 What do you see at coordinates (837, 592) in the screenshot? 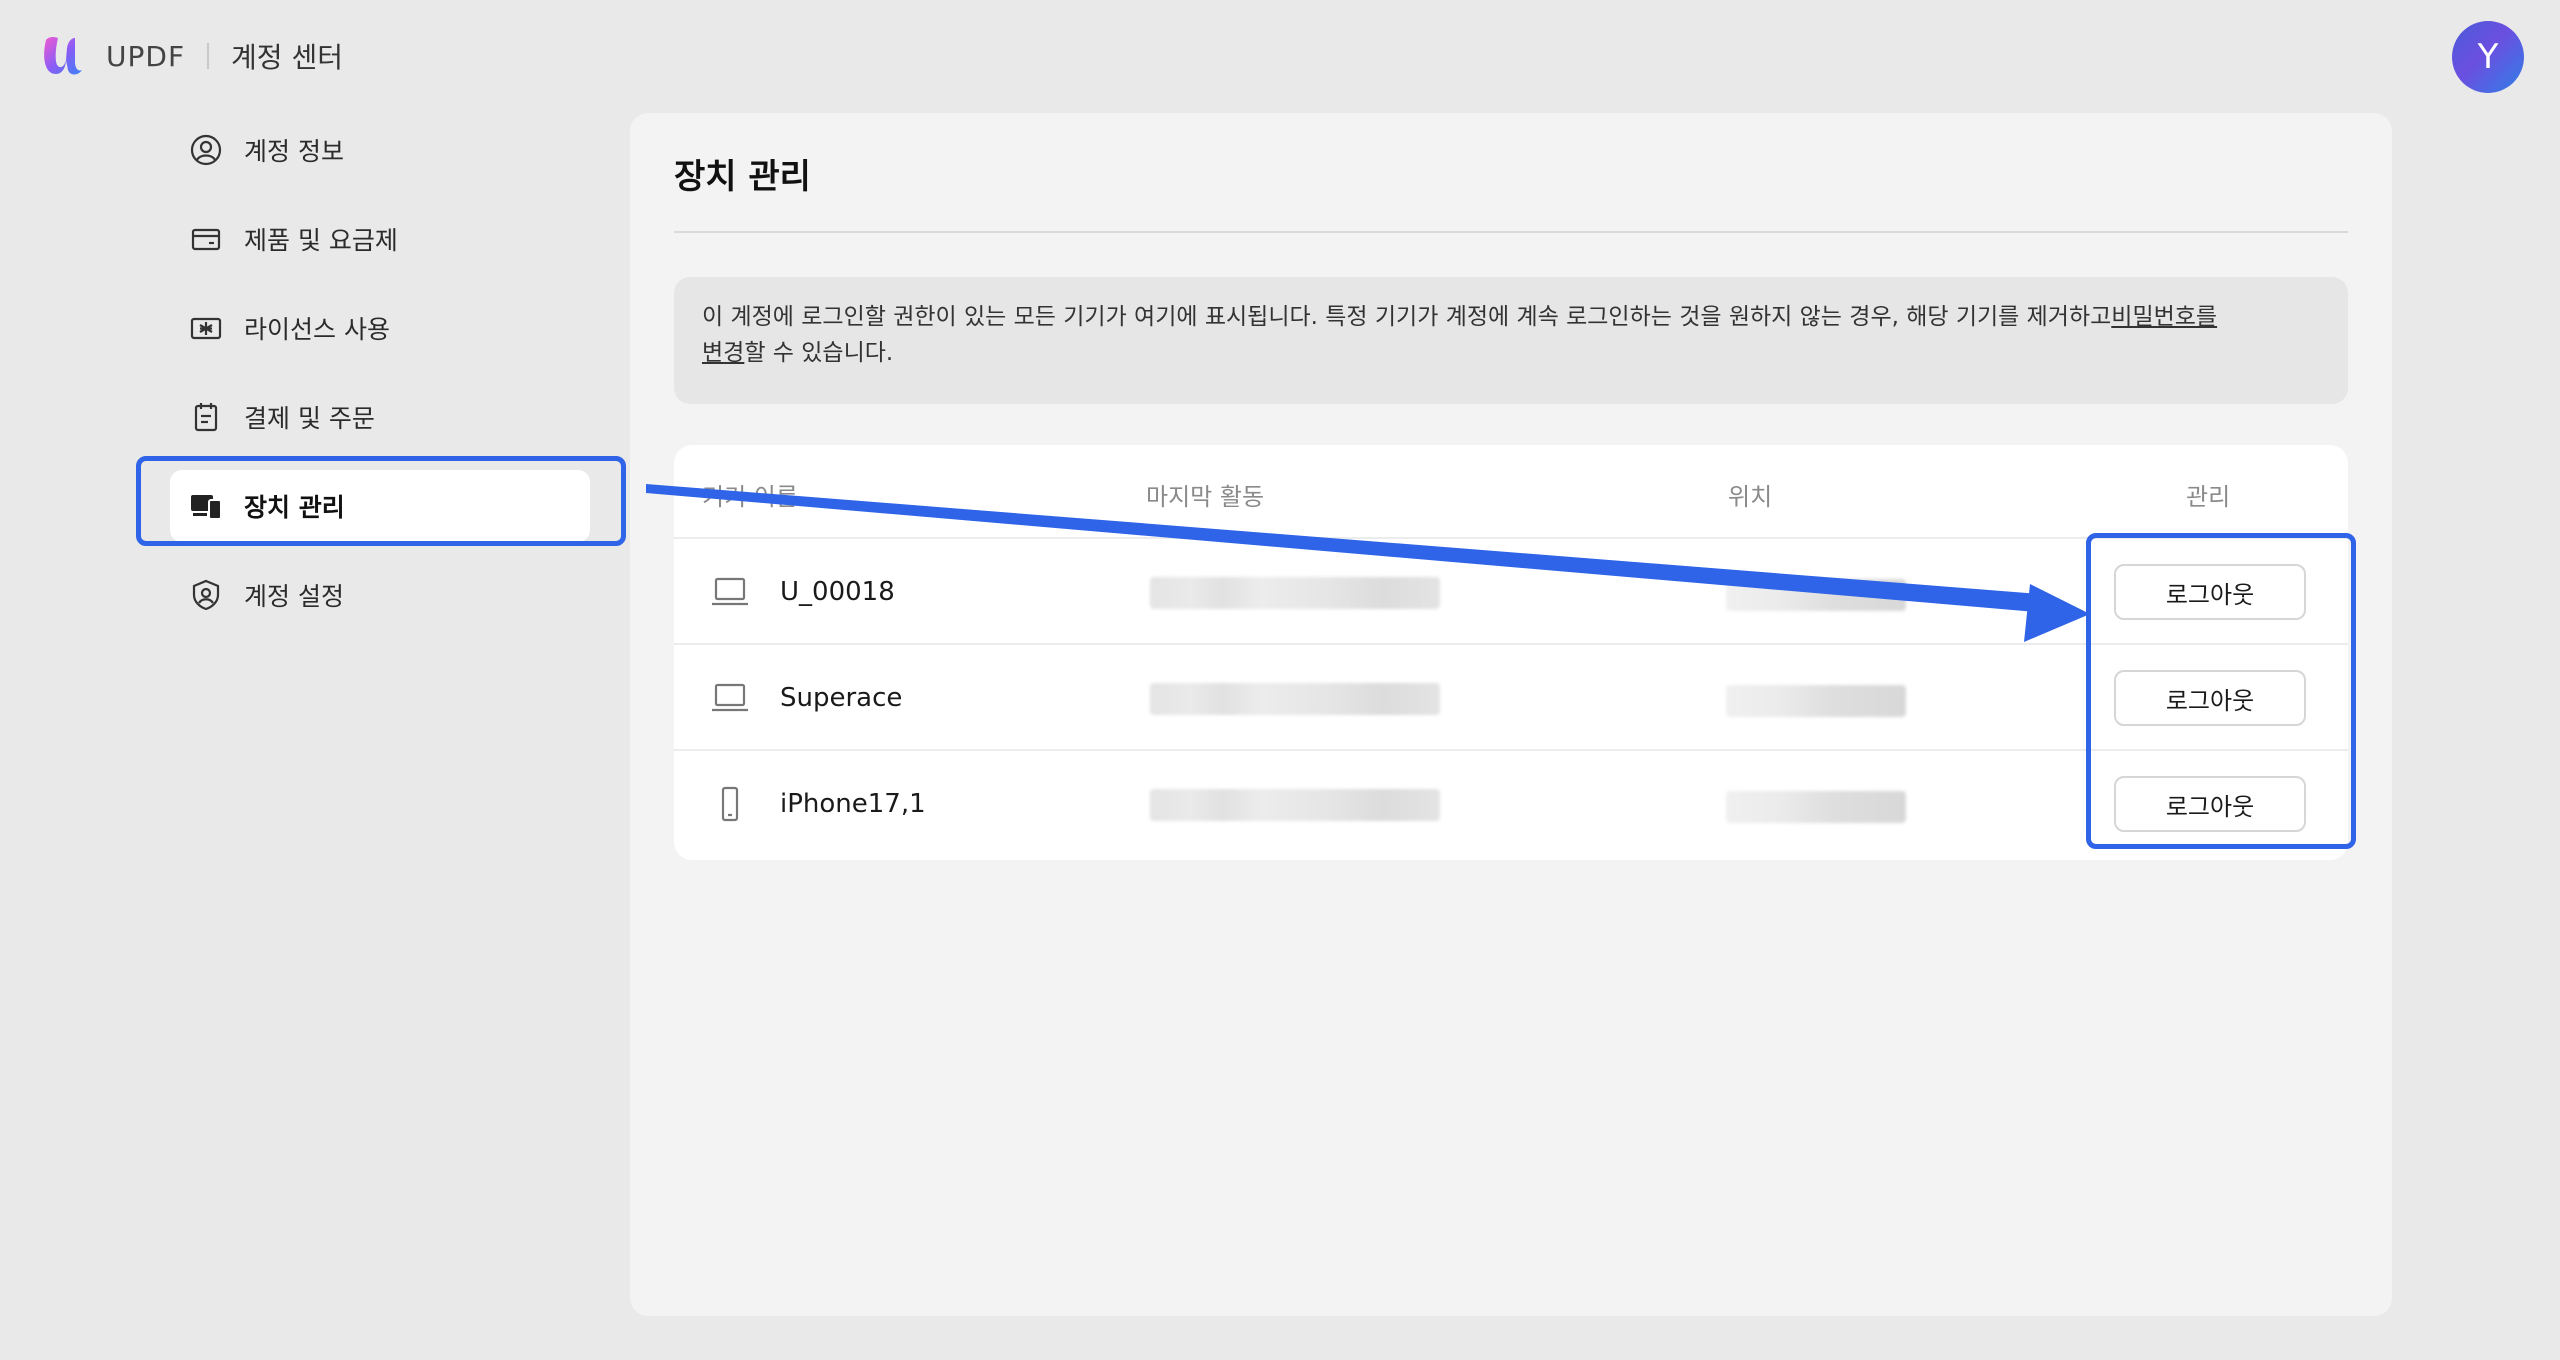
I see `device-name: U_00018` at bounding box center [837, 592].